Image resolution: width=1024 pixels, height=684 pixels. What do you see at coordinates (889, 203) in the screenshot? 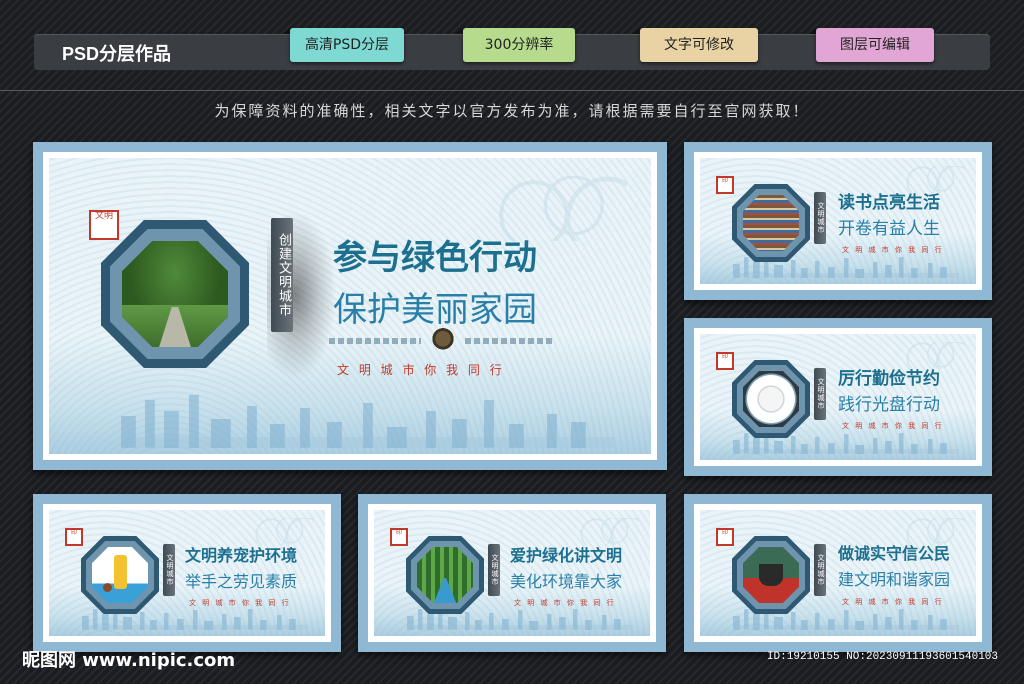
I see `card-title: 读书点亮生活` at bounding box center [889, 203].